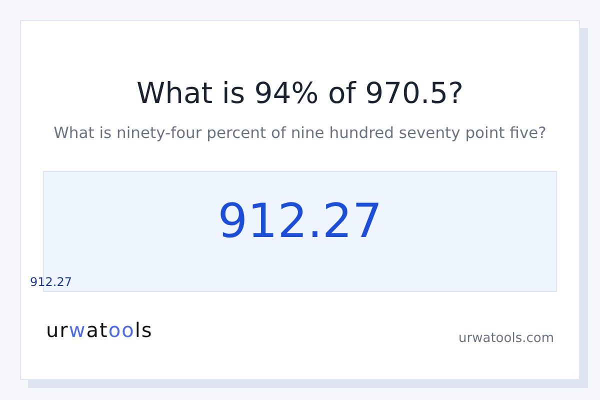  What do you see at coordinates (300, 93) in the screenshot?
I see `title: What is 94% of 970.5?` at bounding box center [300, 93].